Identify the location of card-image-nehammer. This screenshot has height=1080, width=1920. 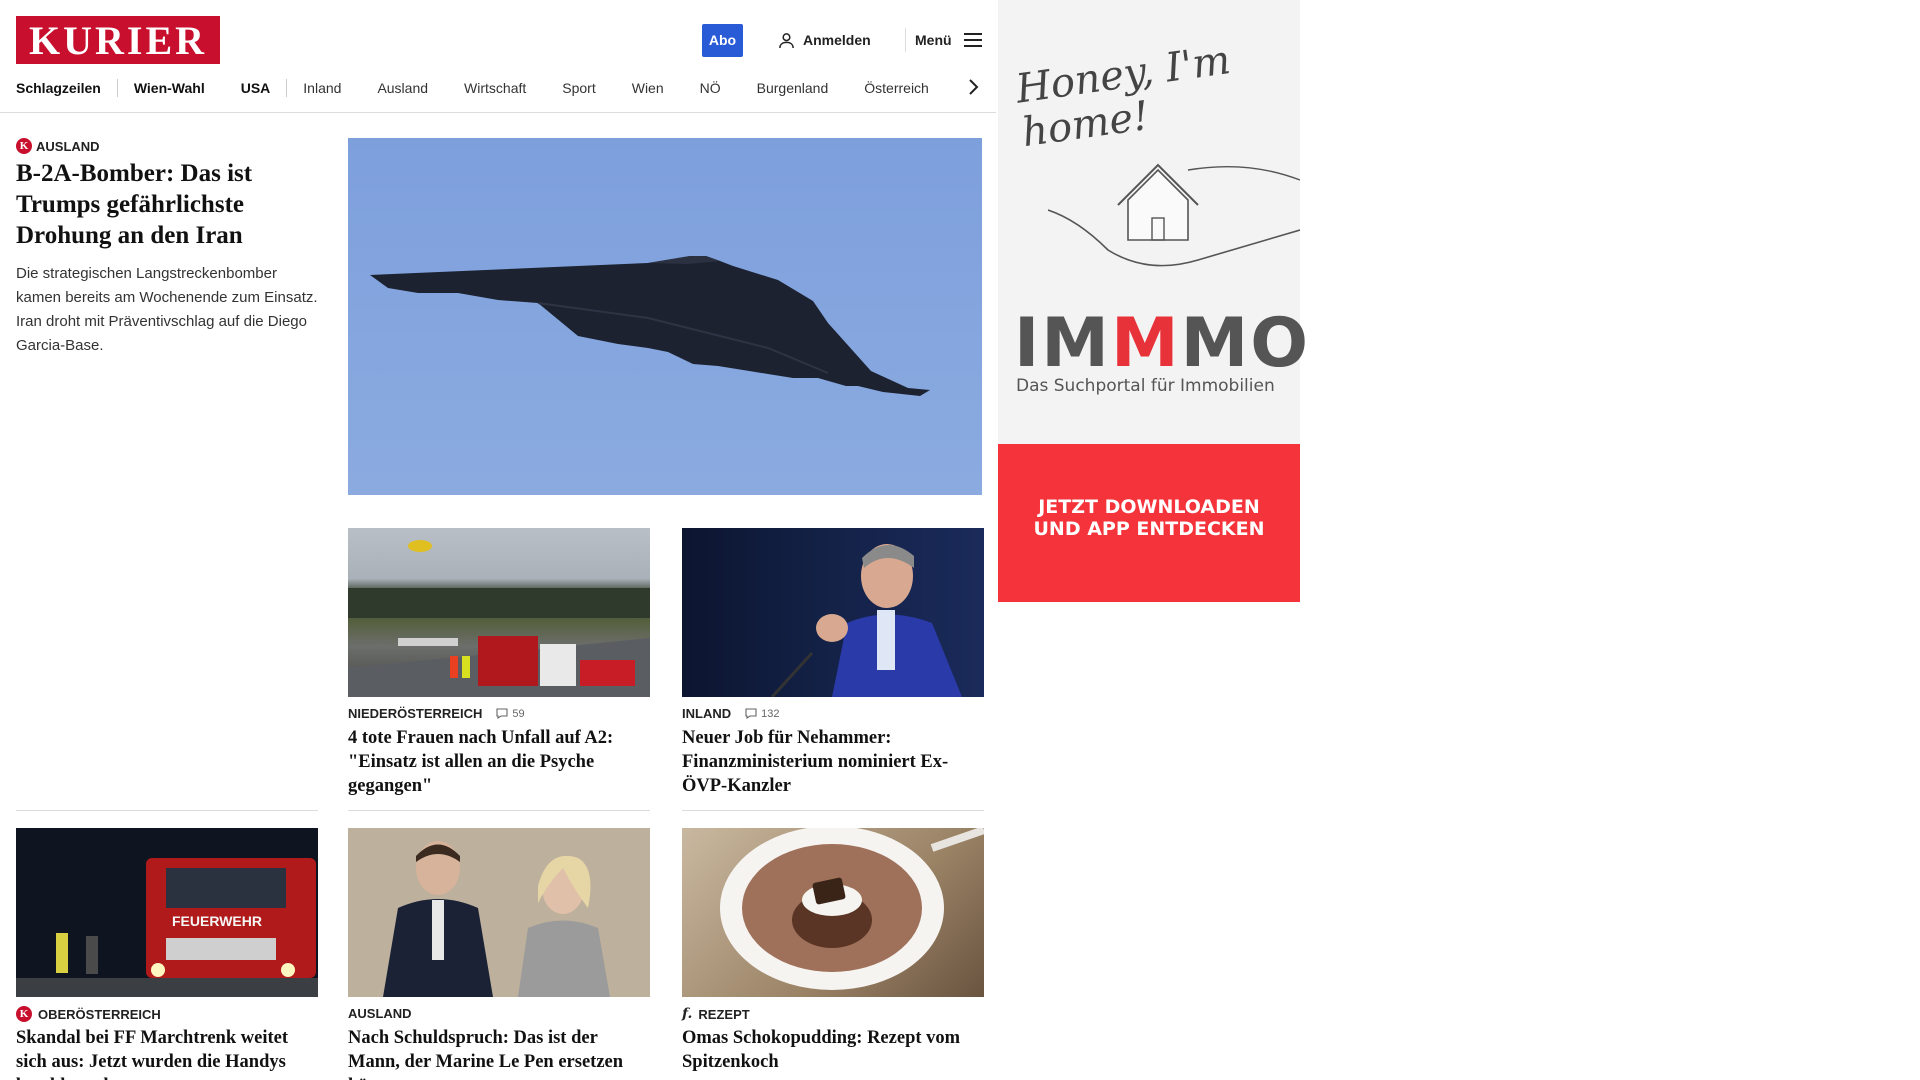
(833, 612).